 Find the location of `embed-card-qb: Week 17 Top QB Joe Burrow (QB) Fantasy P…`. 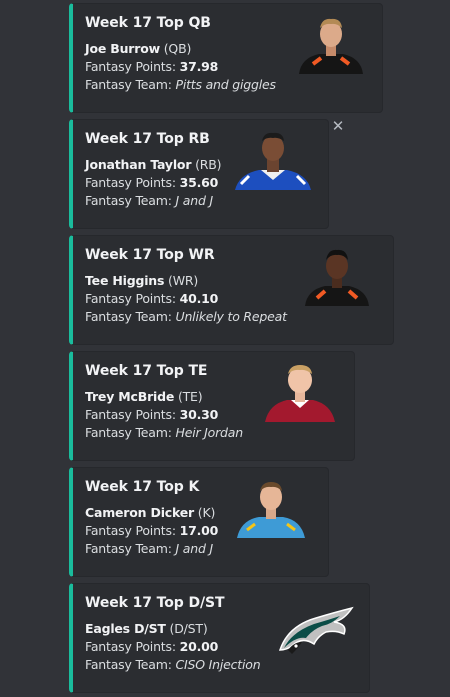

embed-card-qb: Week 17 Top QB Joe Burrow (QB) Fantasy P… is located at coordinates (226, 58).